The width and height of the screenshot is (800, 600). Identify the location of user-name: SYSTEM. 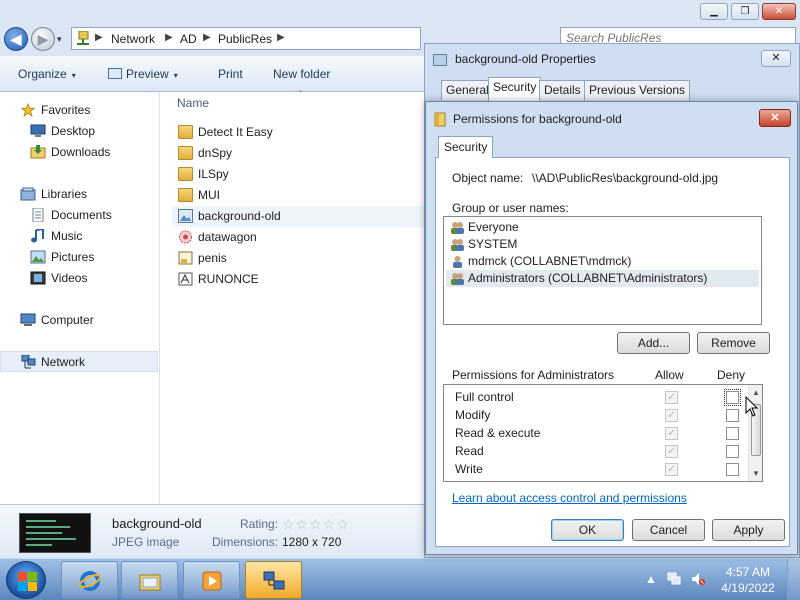
(493, 244).